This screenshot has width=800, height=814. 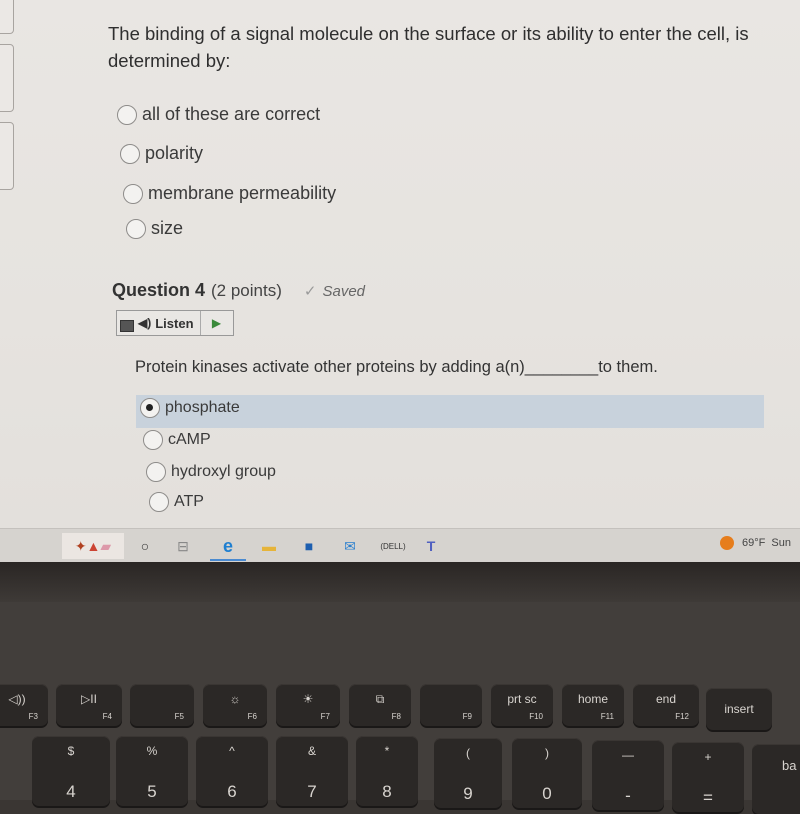 What do you see at coordinates (325, 716) in the screenshot?
I see `key-fn-label: F7` at bounding box center [325, 716].